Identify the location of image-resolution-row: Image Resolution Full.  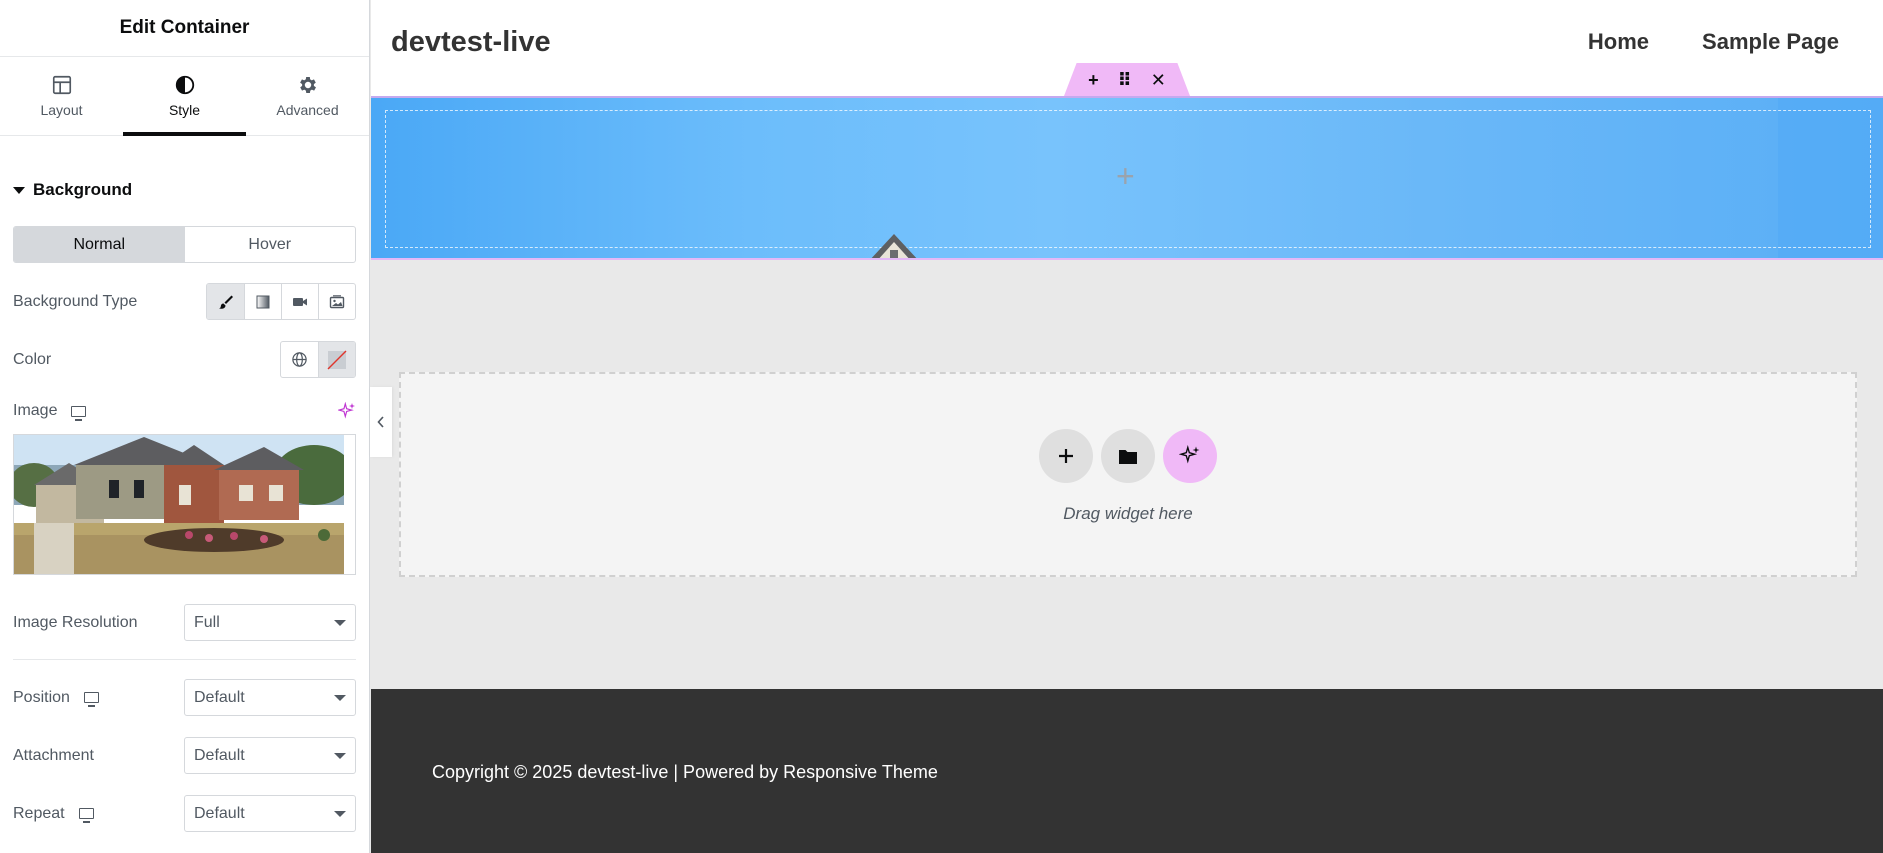
(184, 622).